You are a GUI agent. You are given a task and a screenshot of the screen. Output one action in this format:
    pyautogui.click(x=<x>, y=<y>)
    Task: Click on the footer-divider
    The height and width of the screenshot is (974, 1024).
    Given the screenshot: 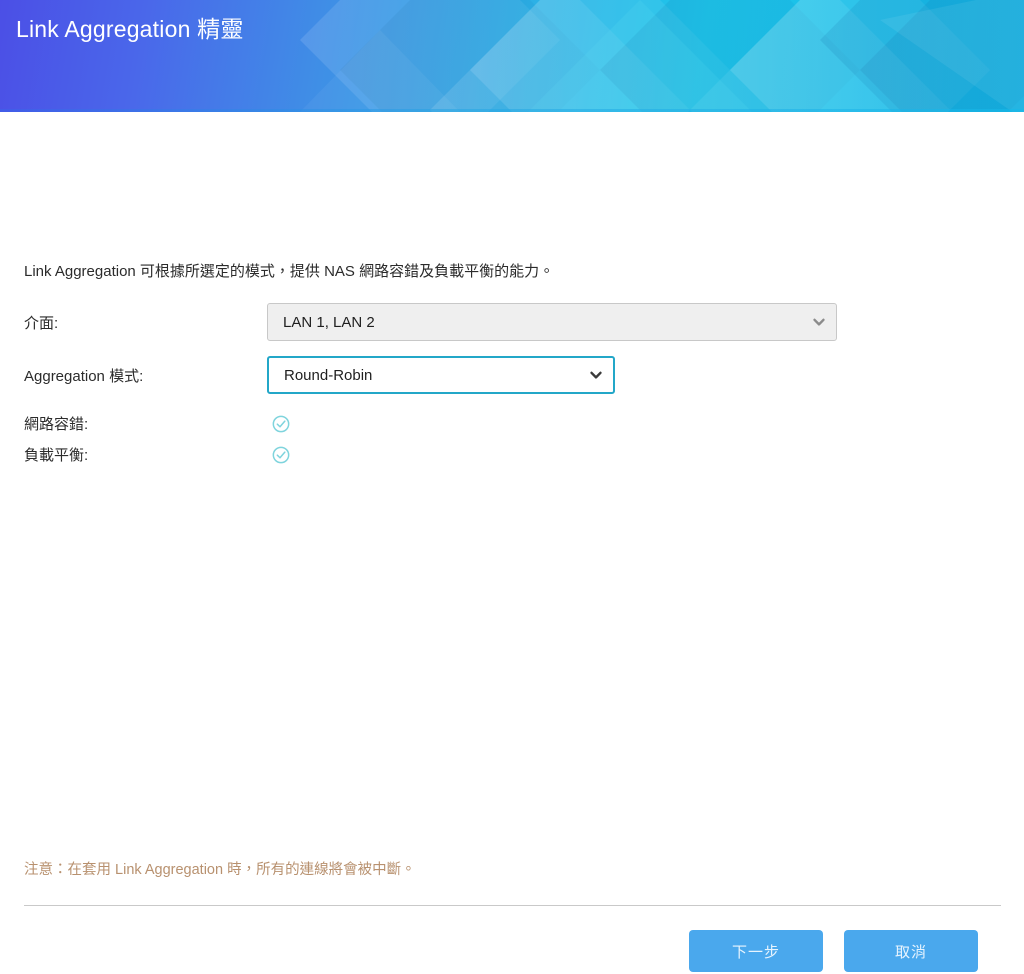 What is the action you would take?
    pyautogui.click(x=512, y=905)
    